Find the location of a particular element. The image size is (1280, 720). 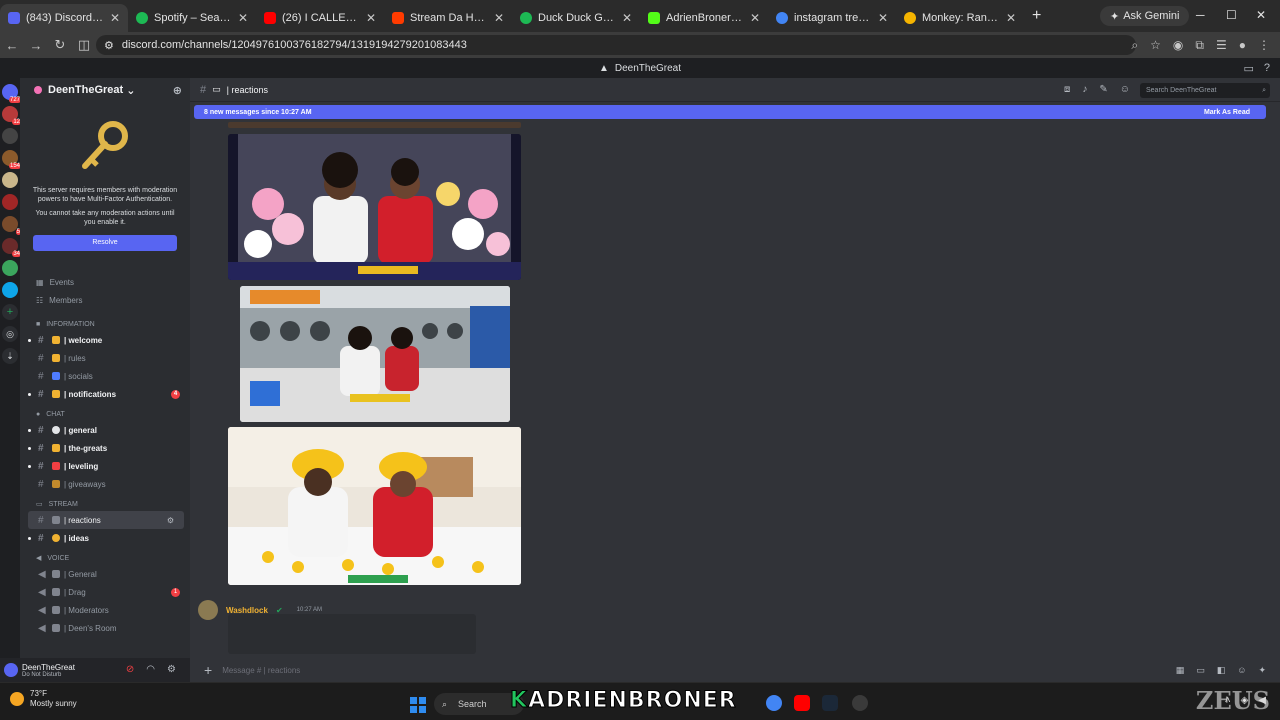

browser-tab: Stream Da Herm music ✕ is located at coordinates (448, 18).